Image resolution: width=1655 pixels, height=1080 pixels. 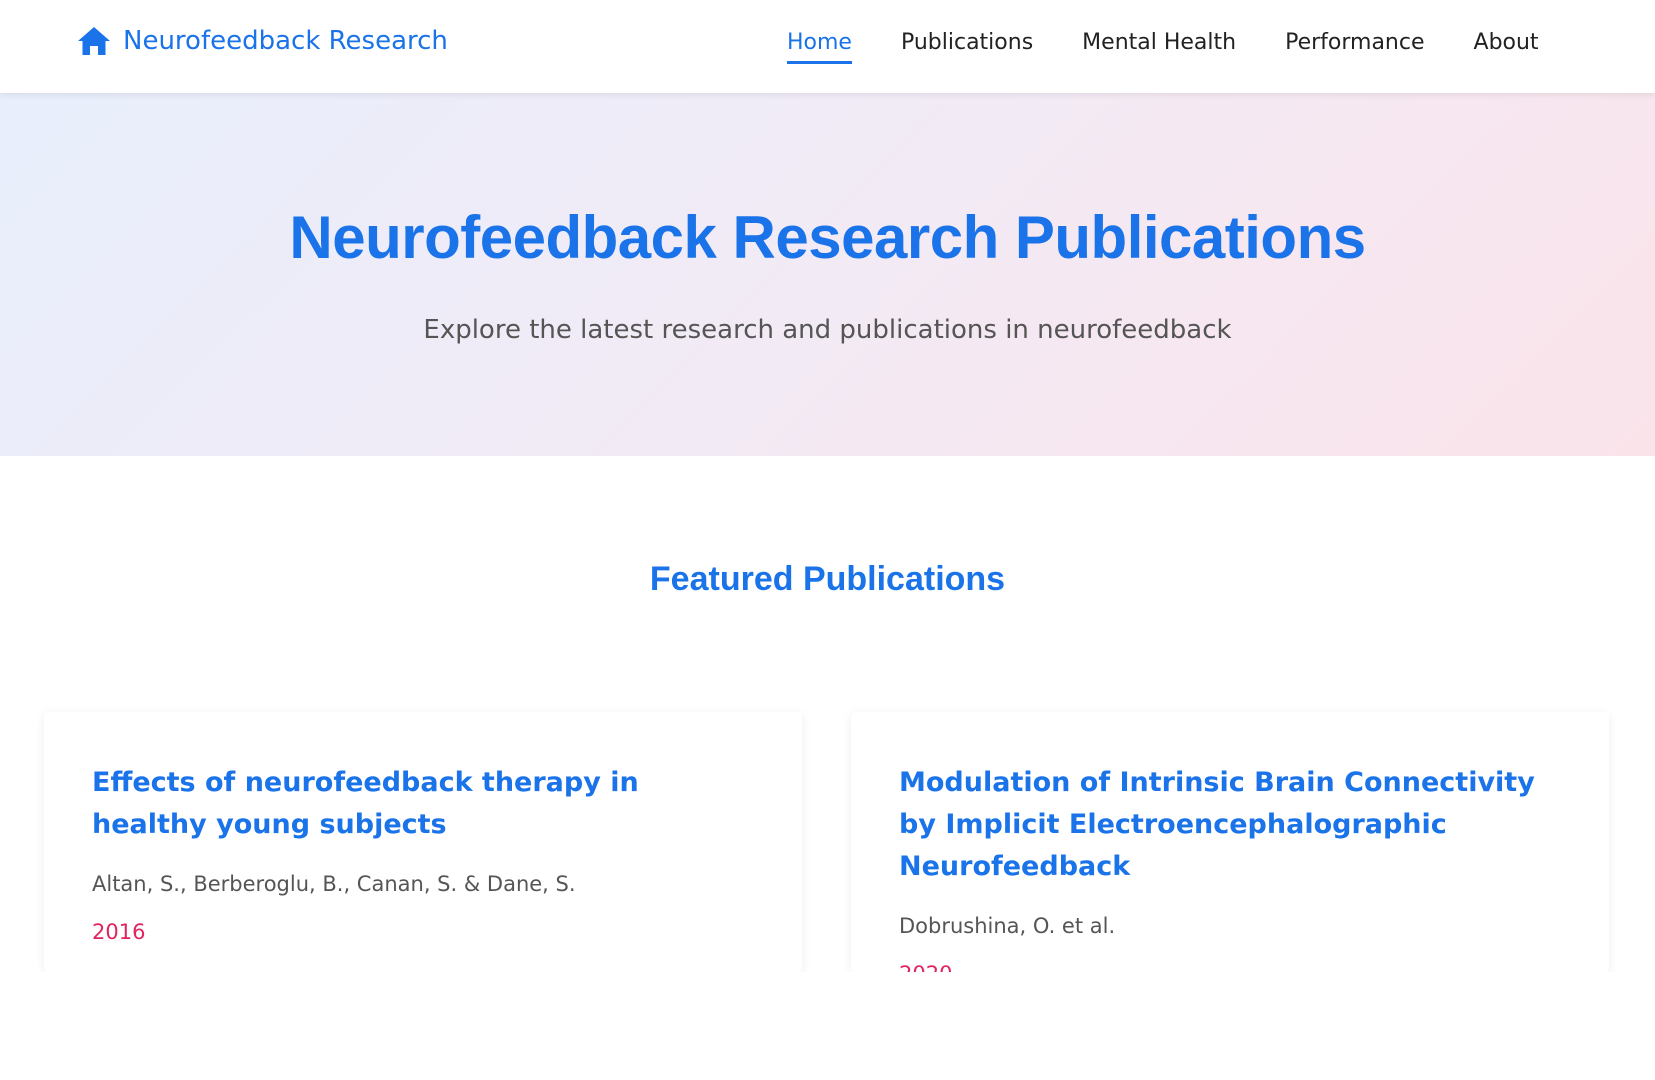 I want to click on nav-about: About, so click(x=1506, y=45).